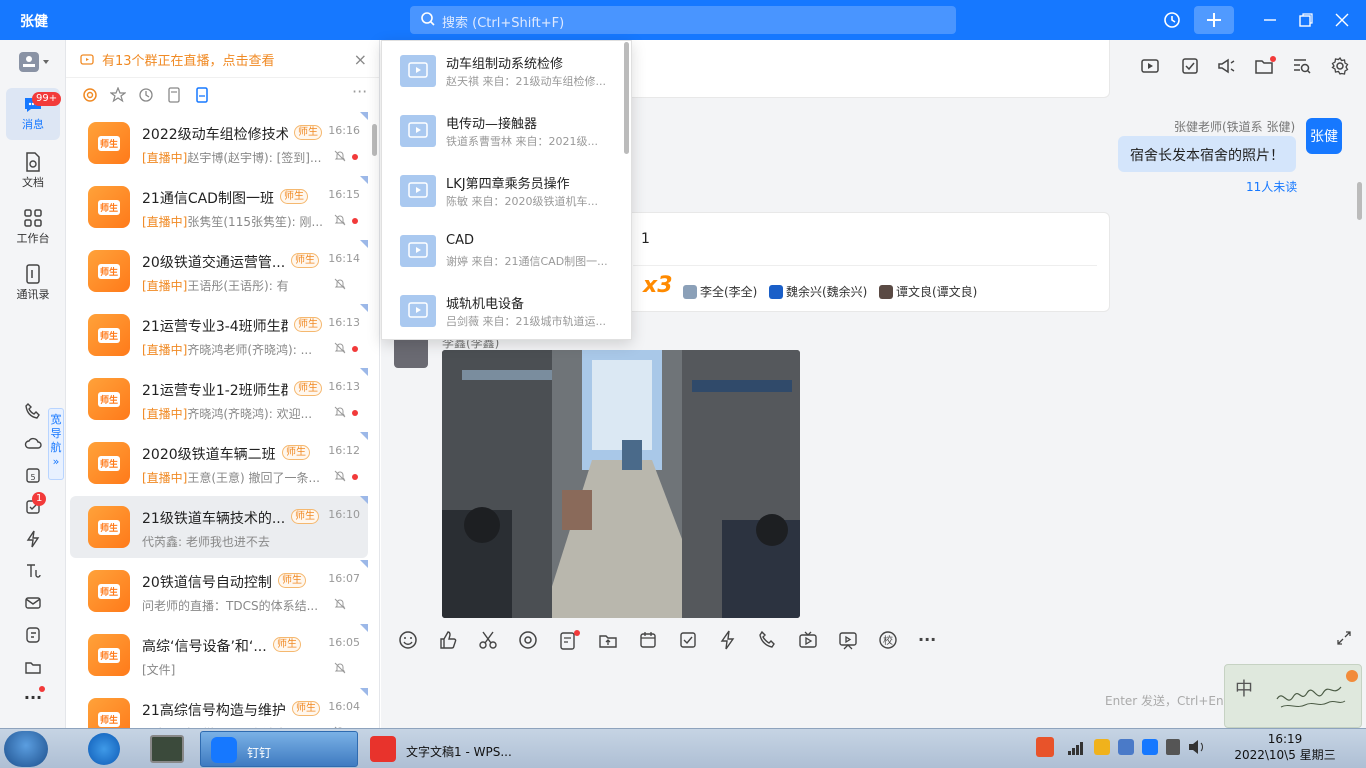 This screenshot has width=1366, height=768. What do you see at coordinates (683, 20) in the screenshot?
I see `search-box: 搜索 (Ctrl+Shift+F)` at bounding box center [683, 20].